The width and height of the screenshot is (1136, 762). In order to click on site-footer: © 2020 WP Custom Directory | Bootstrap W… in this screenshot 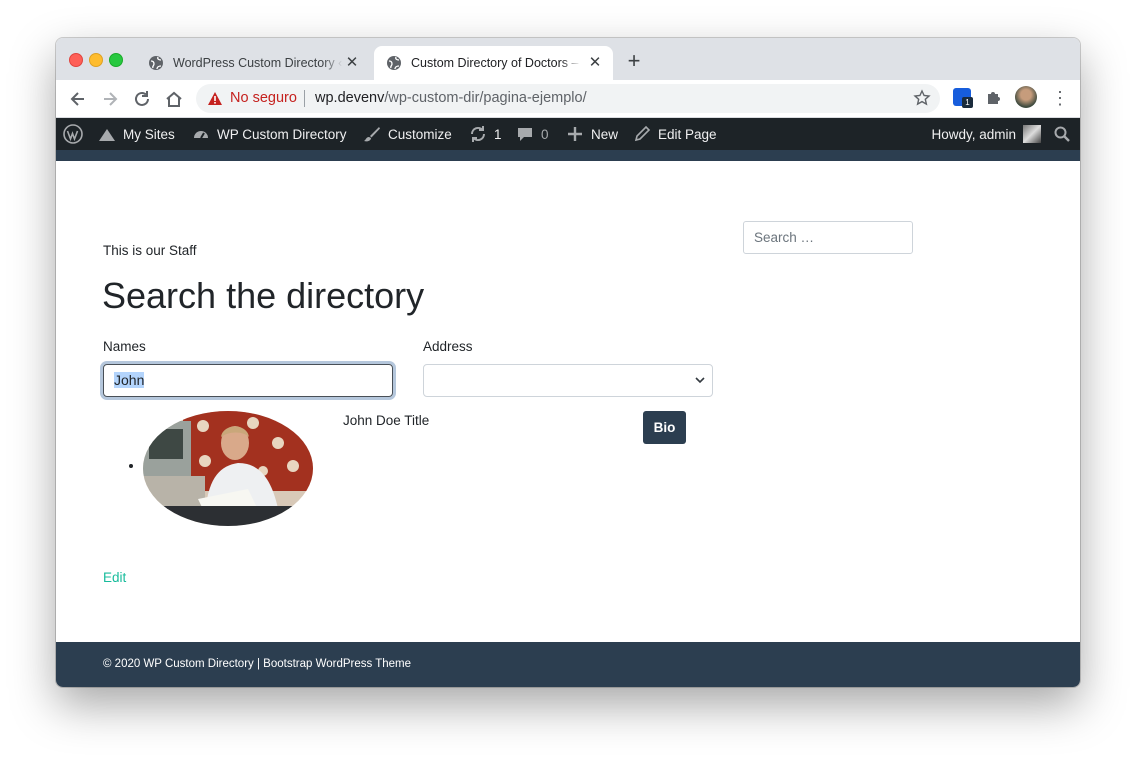, I will do `click(568, 664)`.